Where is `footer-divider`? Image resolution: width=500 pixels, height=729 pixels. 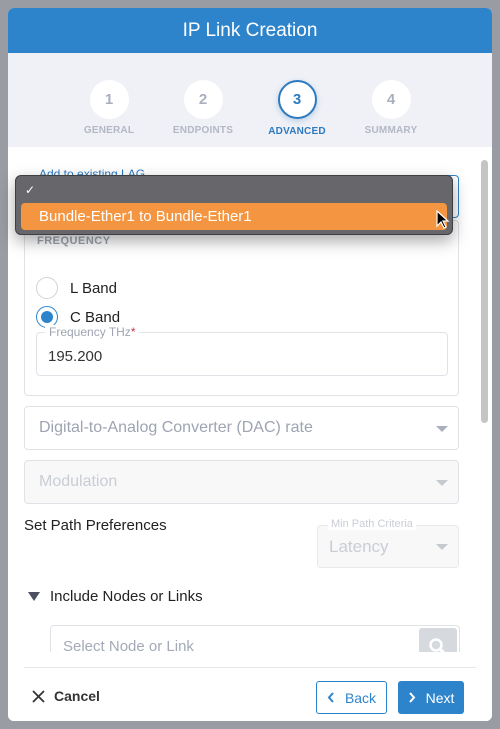 footer-divider is located at coordinates (250, 667).